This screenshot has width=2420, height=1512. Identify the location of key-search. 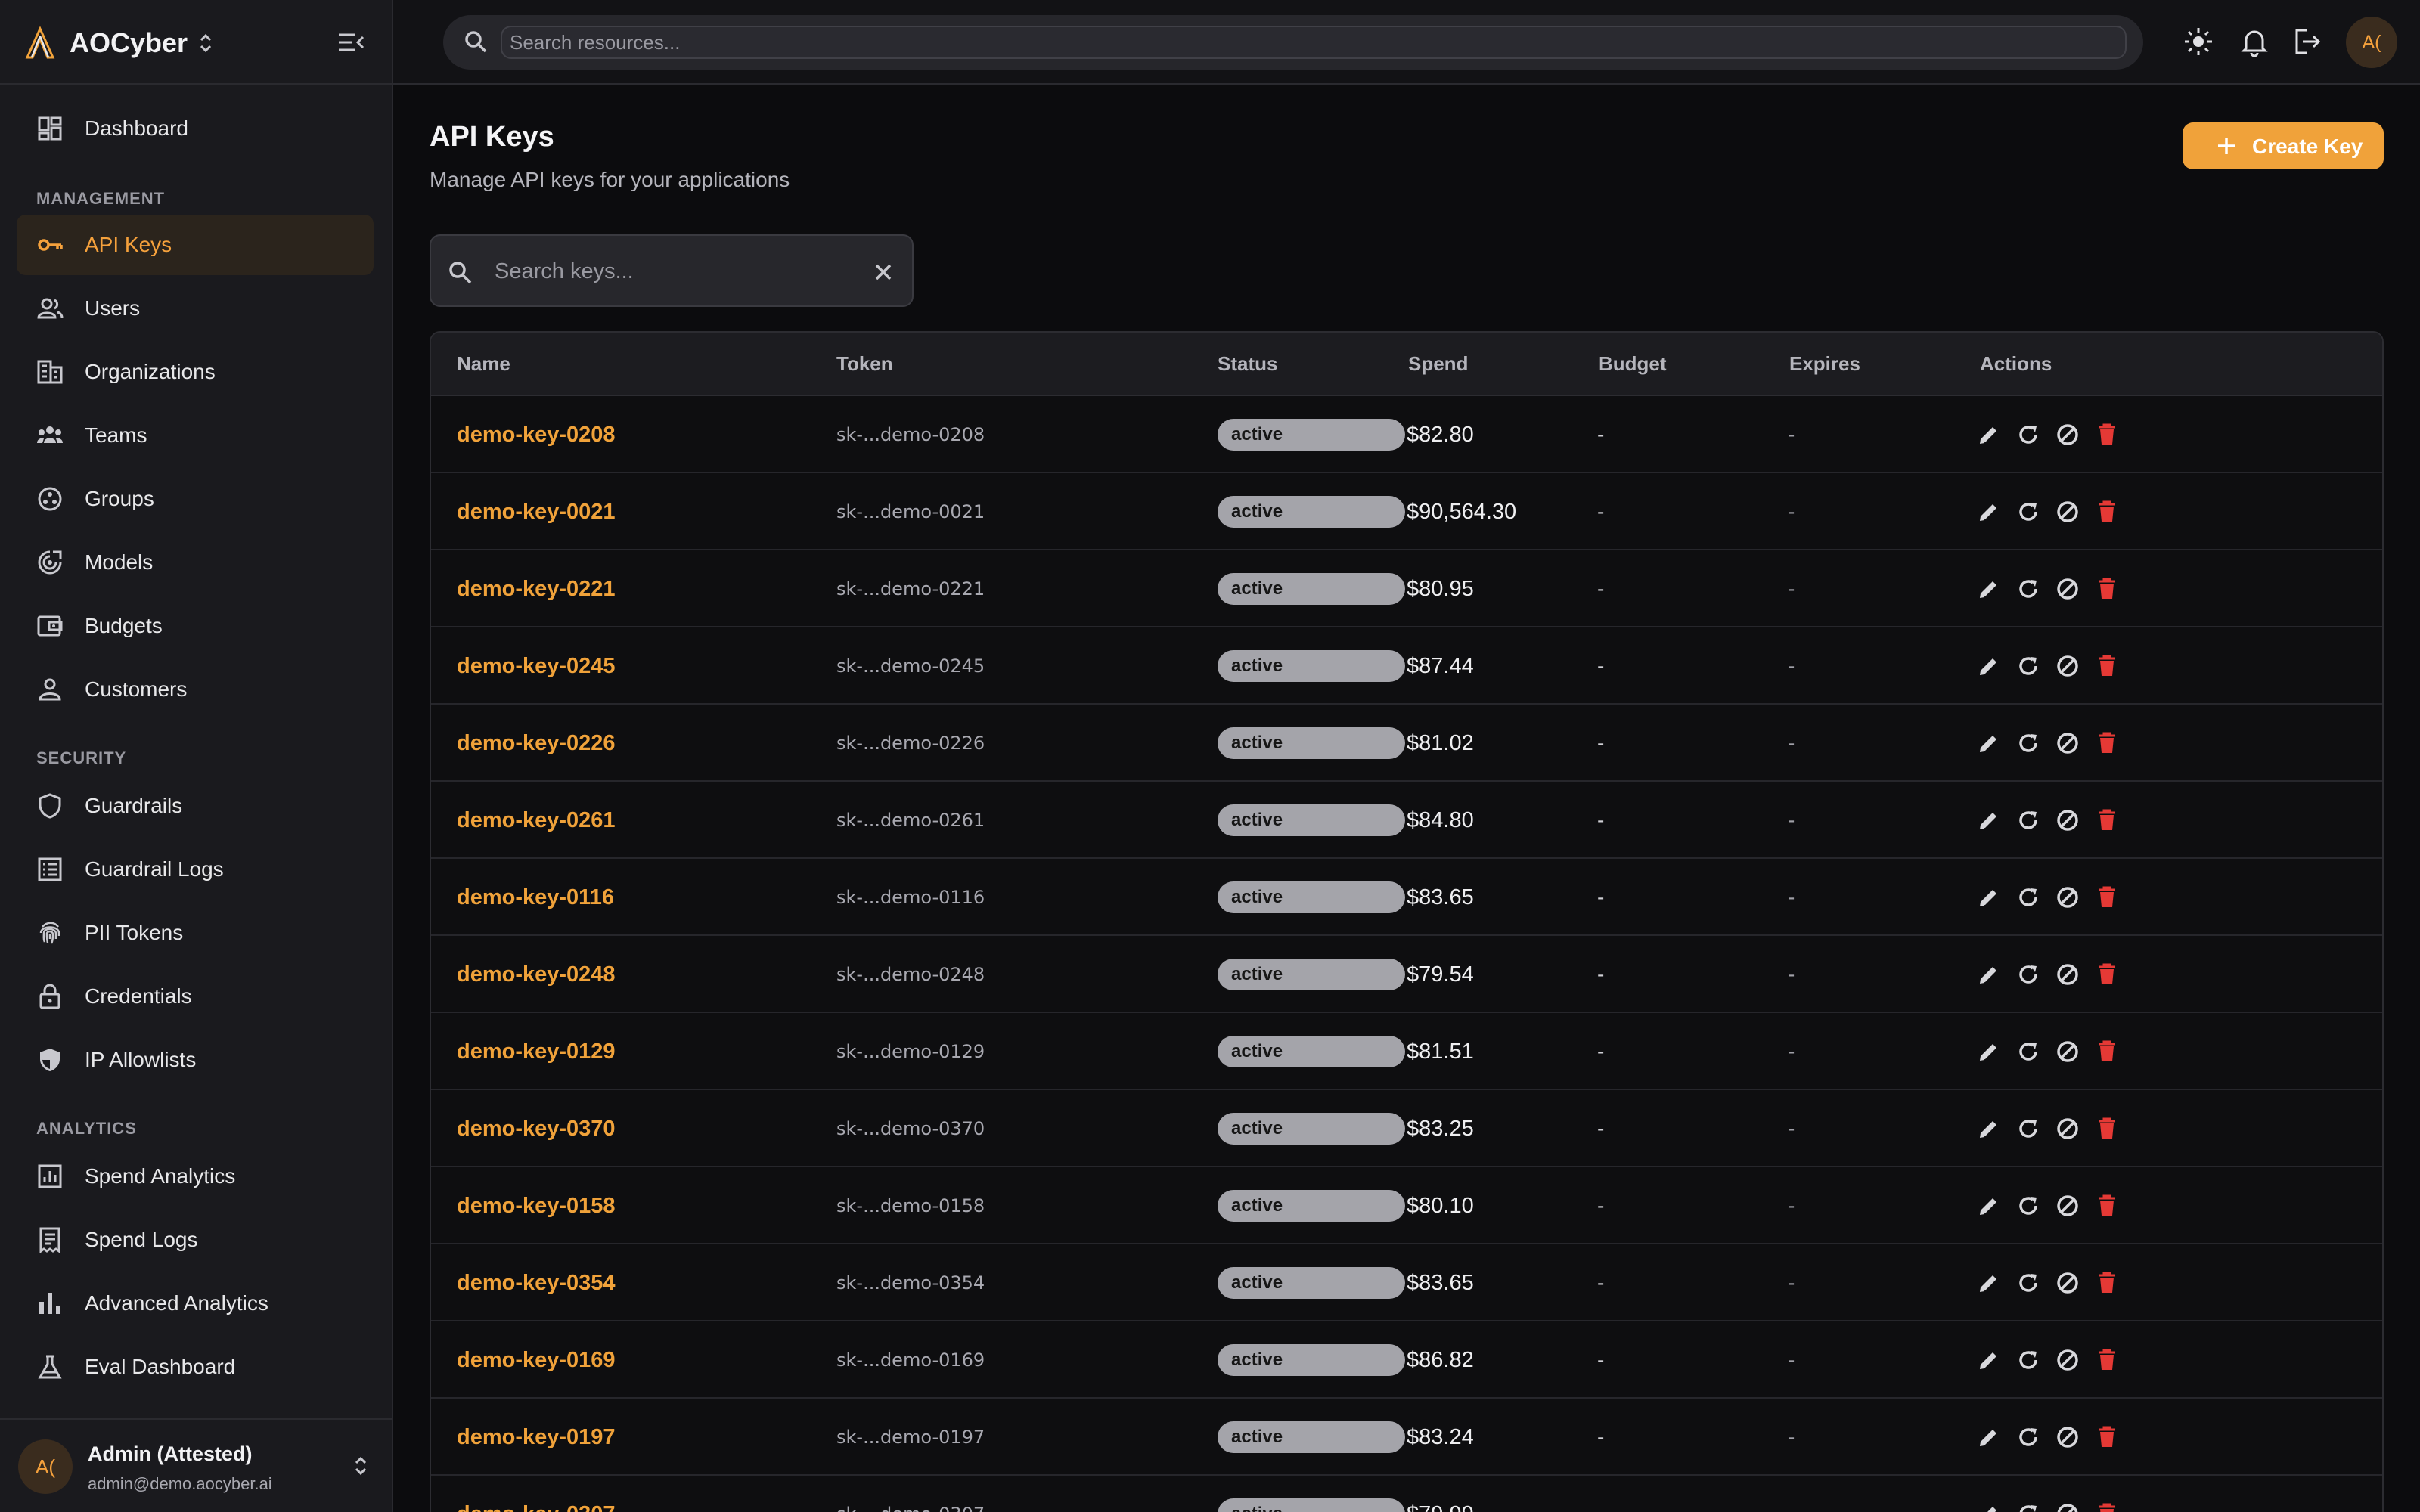
(672, 270).